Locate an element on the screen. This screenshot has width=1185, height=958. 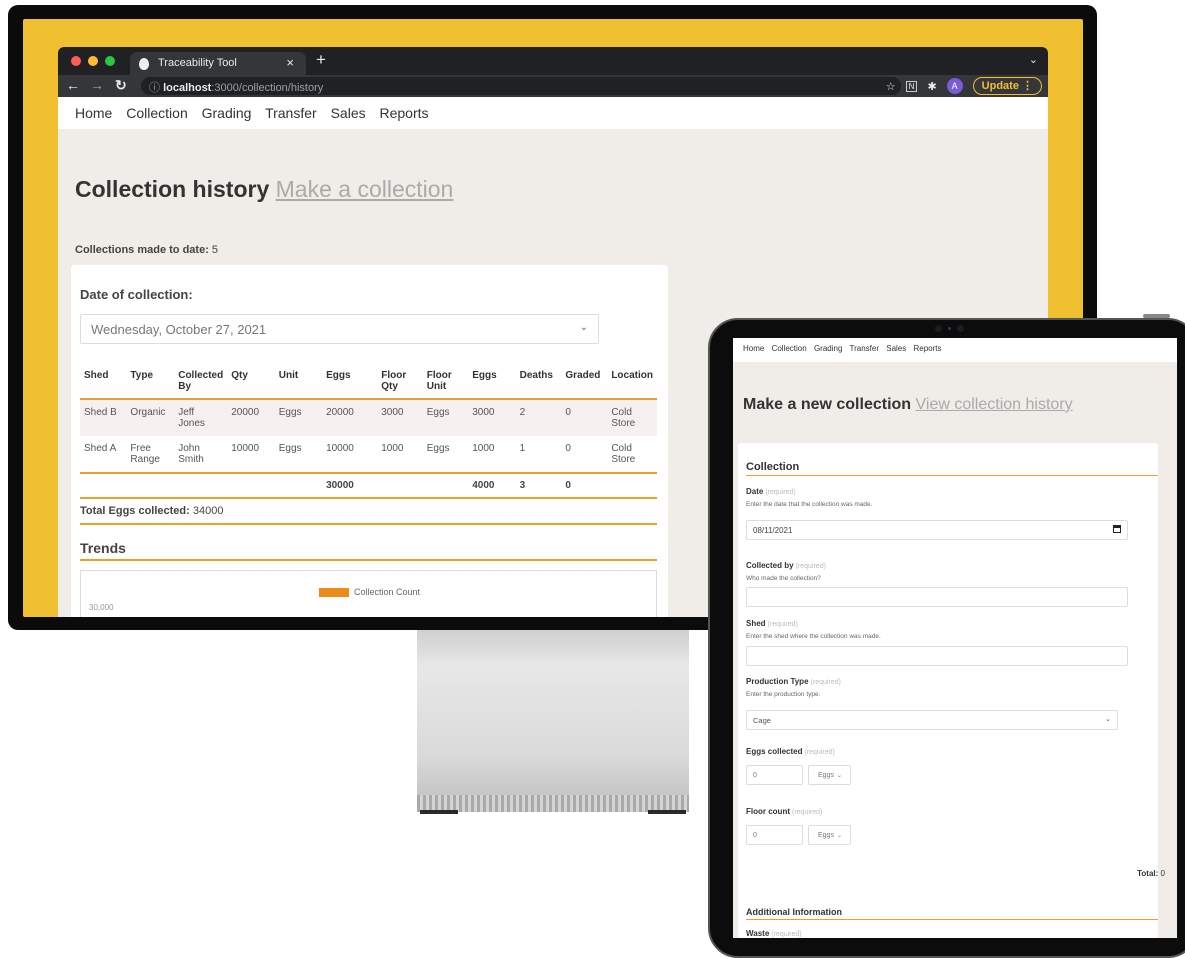
site-info-icon: ⓘ is located at coordinates (154, 88).